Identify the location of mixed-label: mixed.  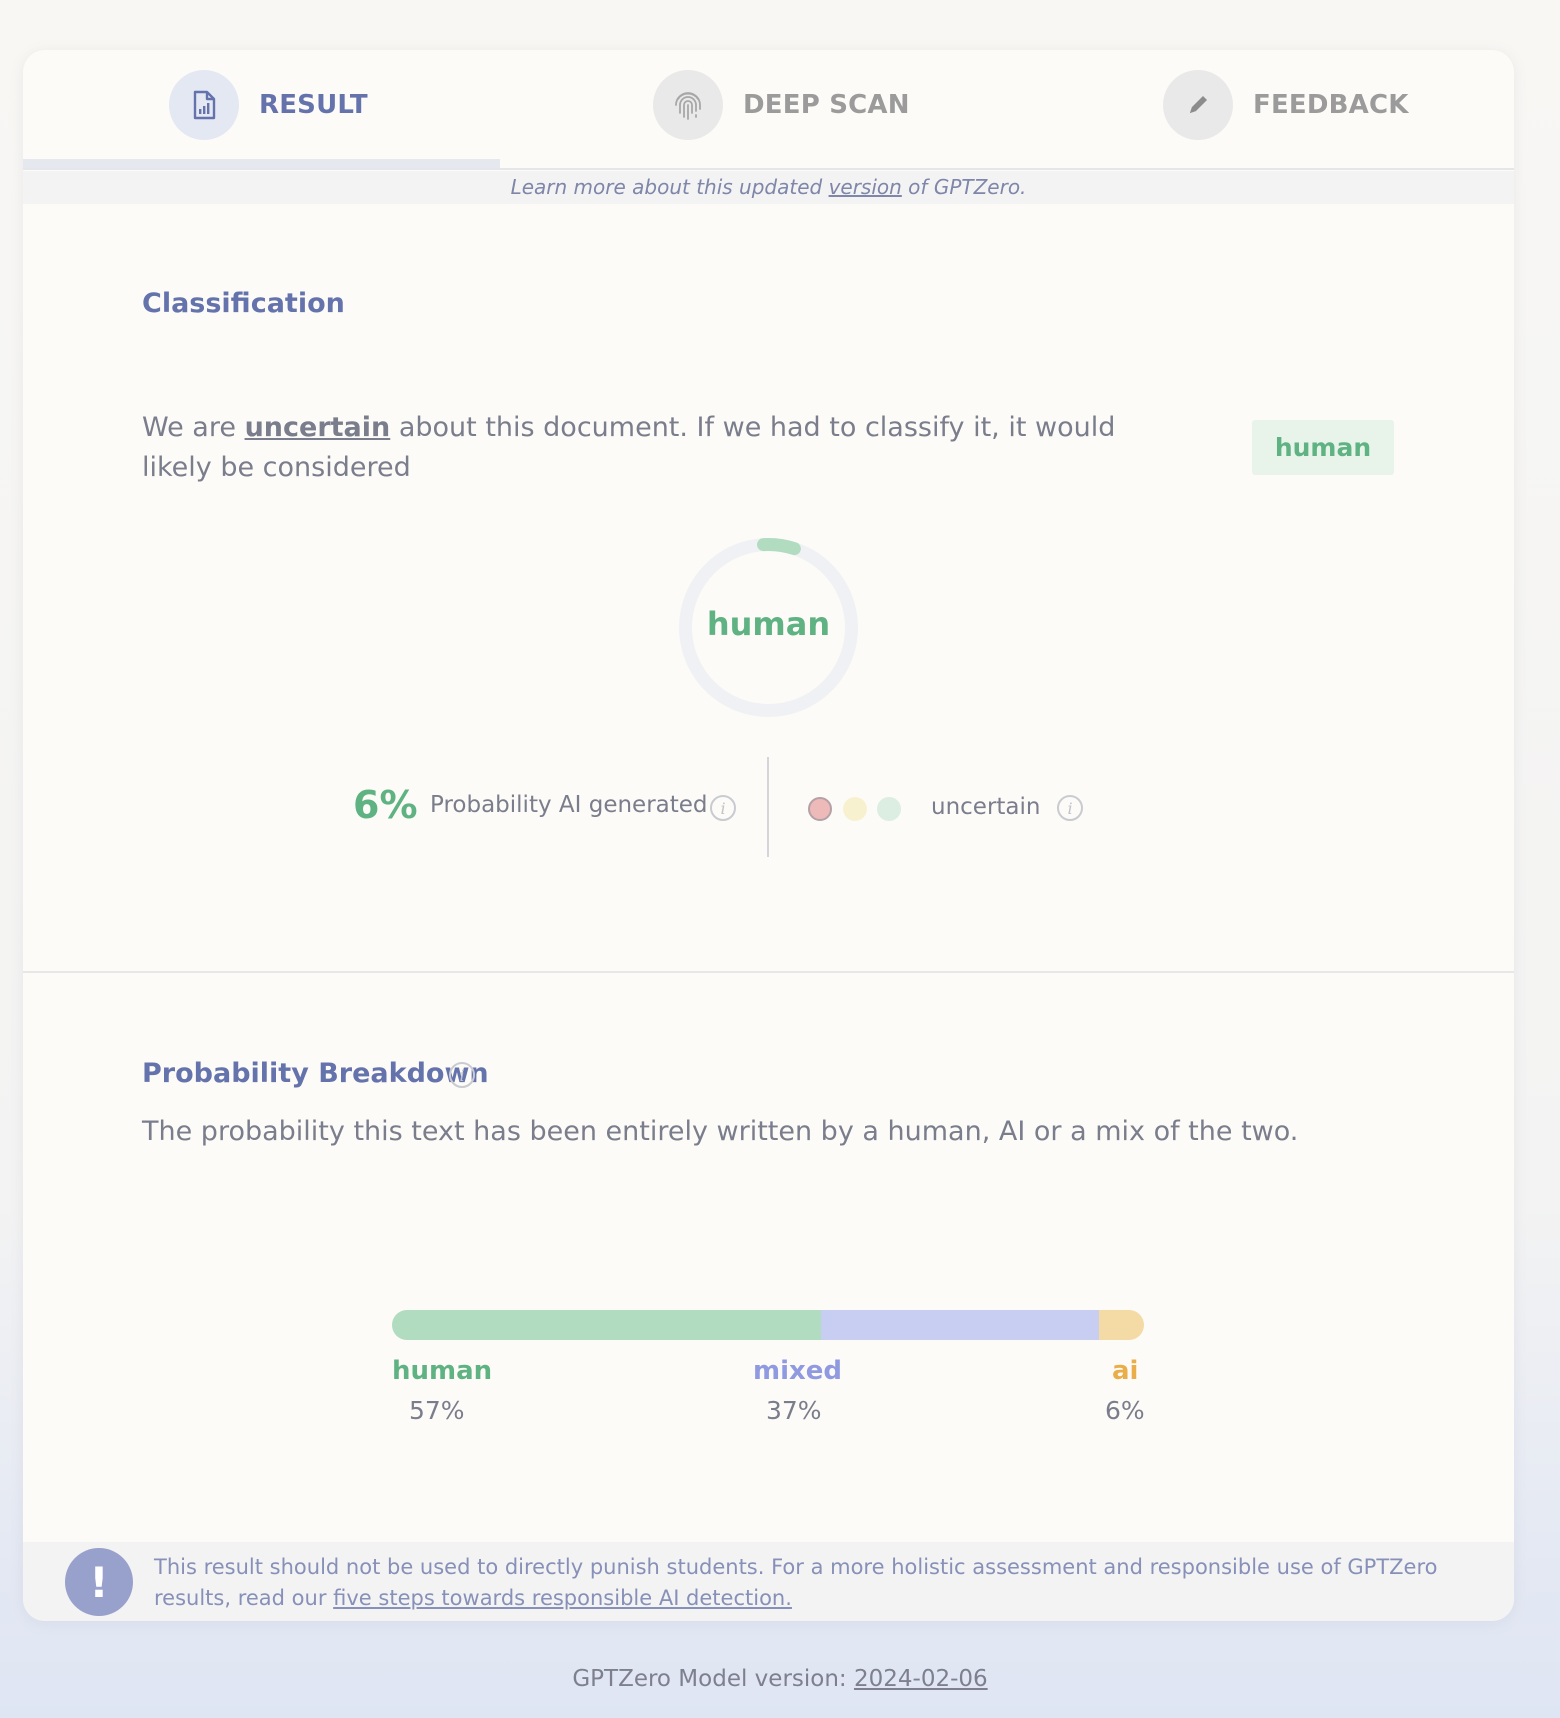
(798, 1371).